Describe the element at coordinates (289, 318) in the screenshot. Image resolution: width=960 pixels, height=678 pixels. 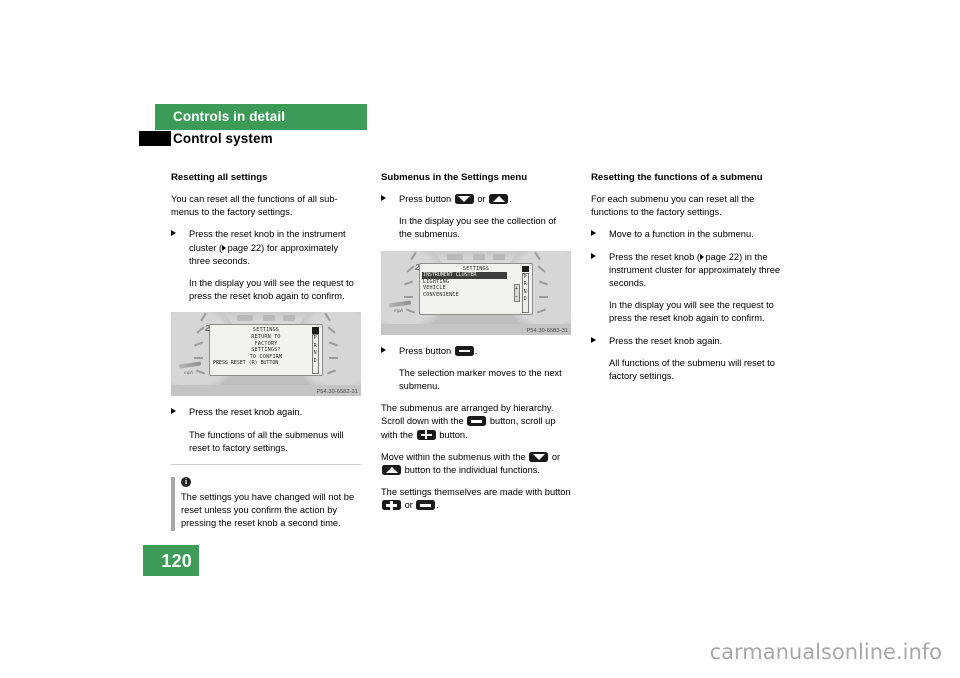
I see `cluster-indicator-slot-c` at that location.